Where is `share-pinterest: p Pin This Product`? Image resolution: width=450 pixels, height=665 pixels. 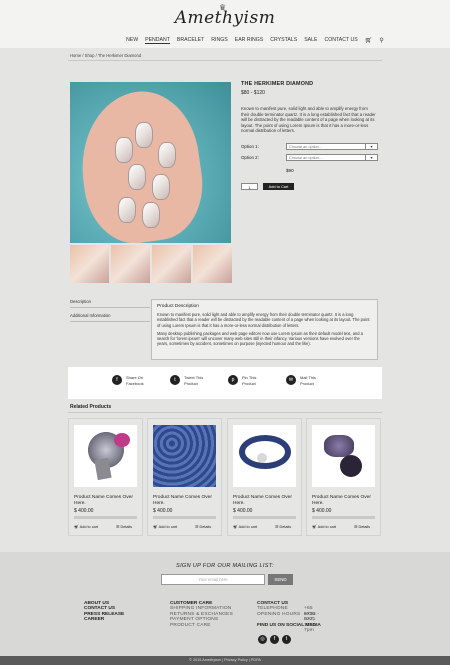 share-pinterest: p Pin This Product is located at coordinates (242, 381).